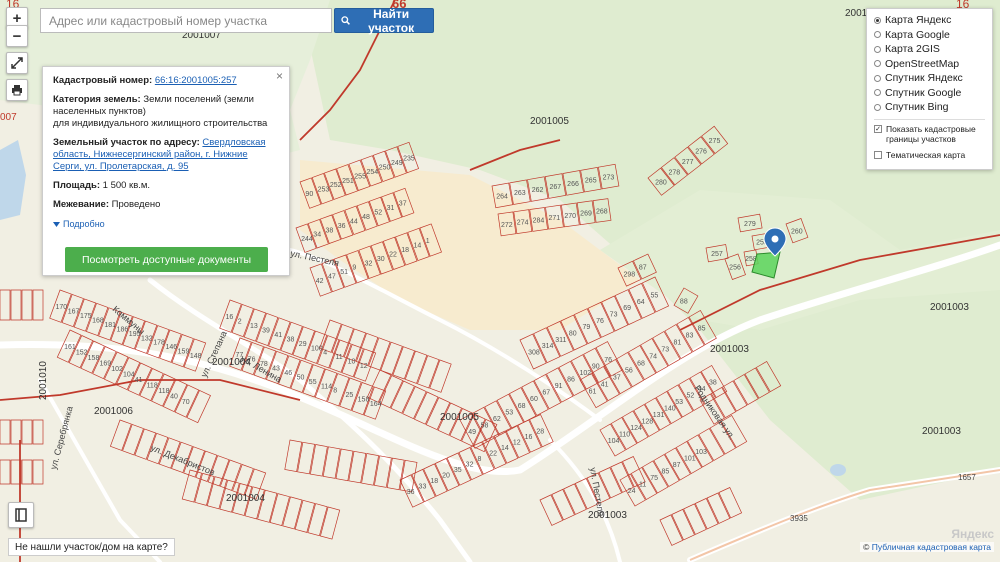  Describe the element at coordinates (617, 378) in the screenshot. I see `parcel-number: 37` at that location.